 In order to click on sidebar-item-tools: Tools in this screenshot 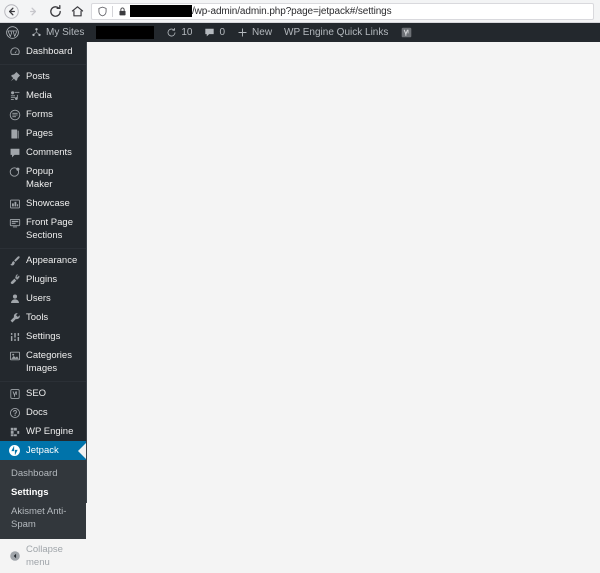, I will do `click(43, 317)`.